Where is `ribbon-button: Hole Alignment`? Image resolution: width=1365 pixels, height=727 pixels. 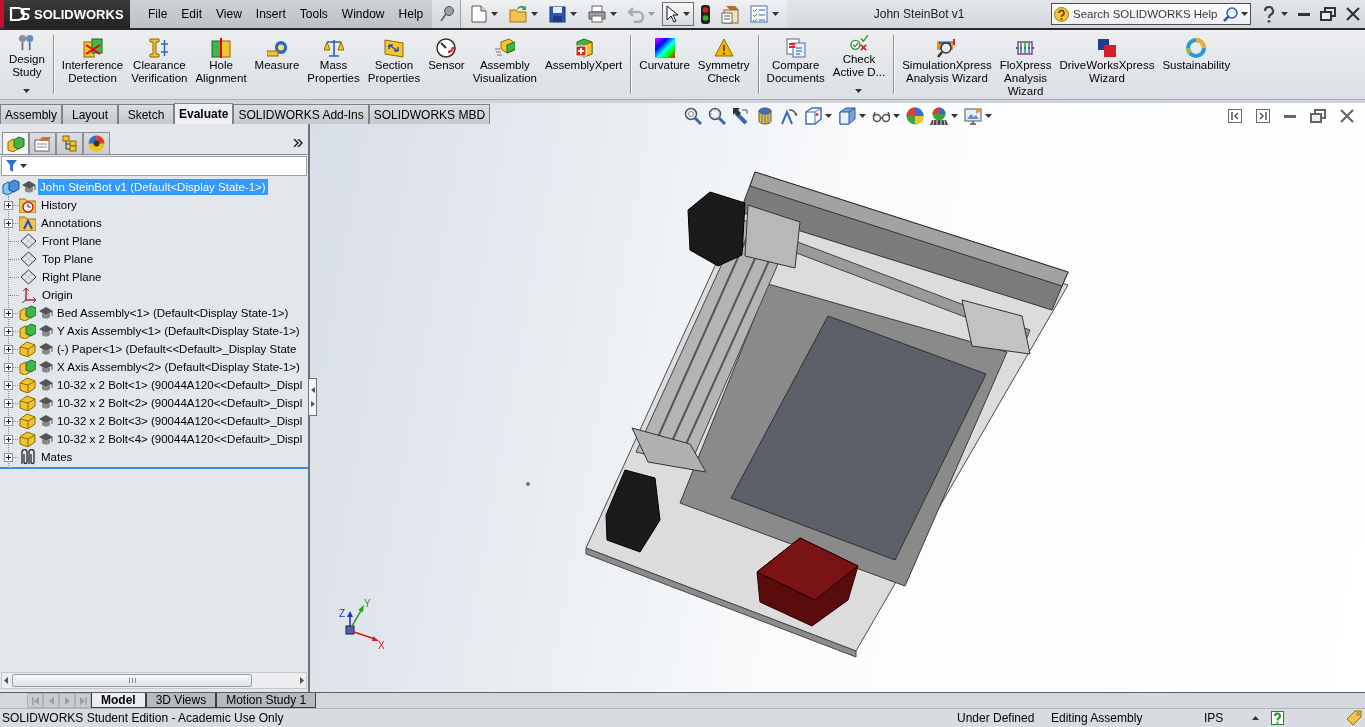 ribbon-button: Hole Alignment is located at coordinates (221, 64).